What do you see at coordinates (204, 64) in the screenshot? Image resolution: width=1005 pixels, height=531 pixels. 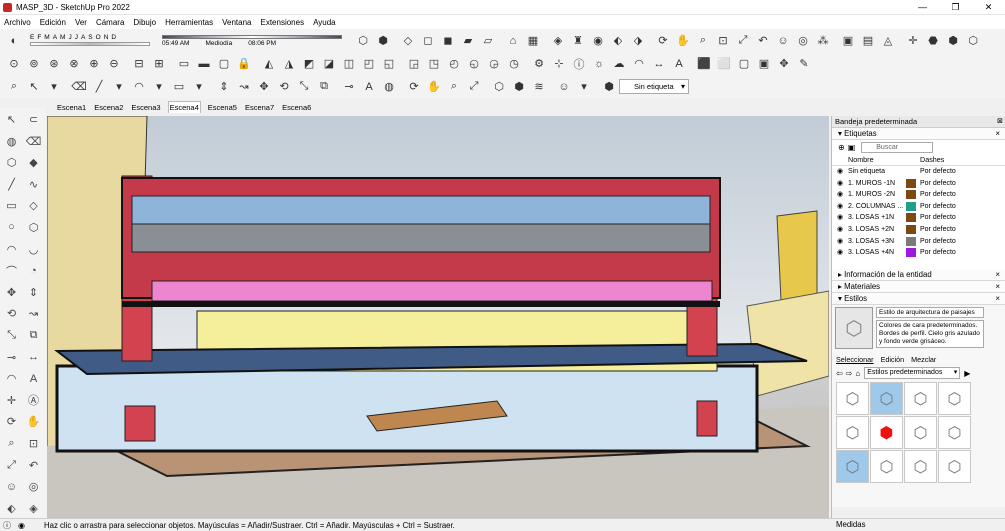 I see `section-fill-icon: ▬` at bounding box center [204, 64].